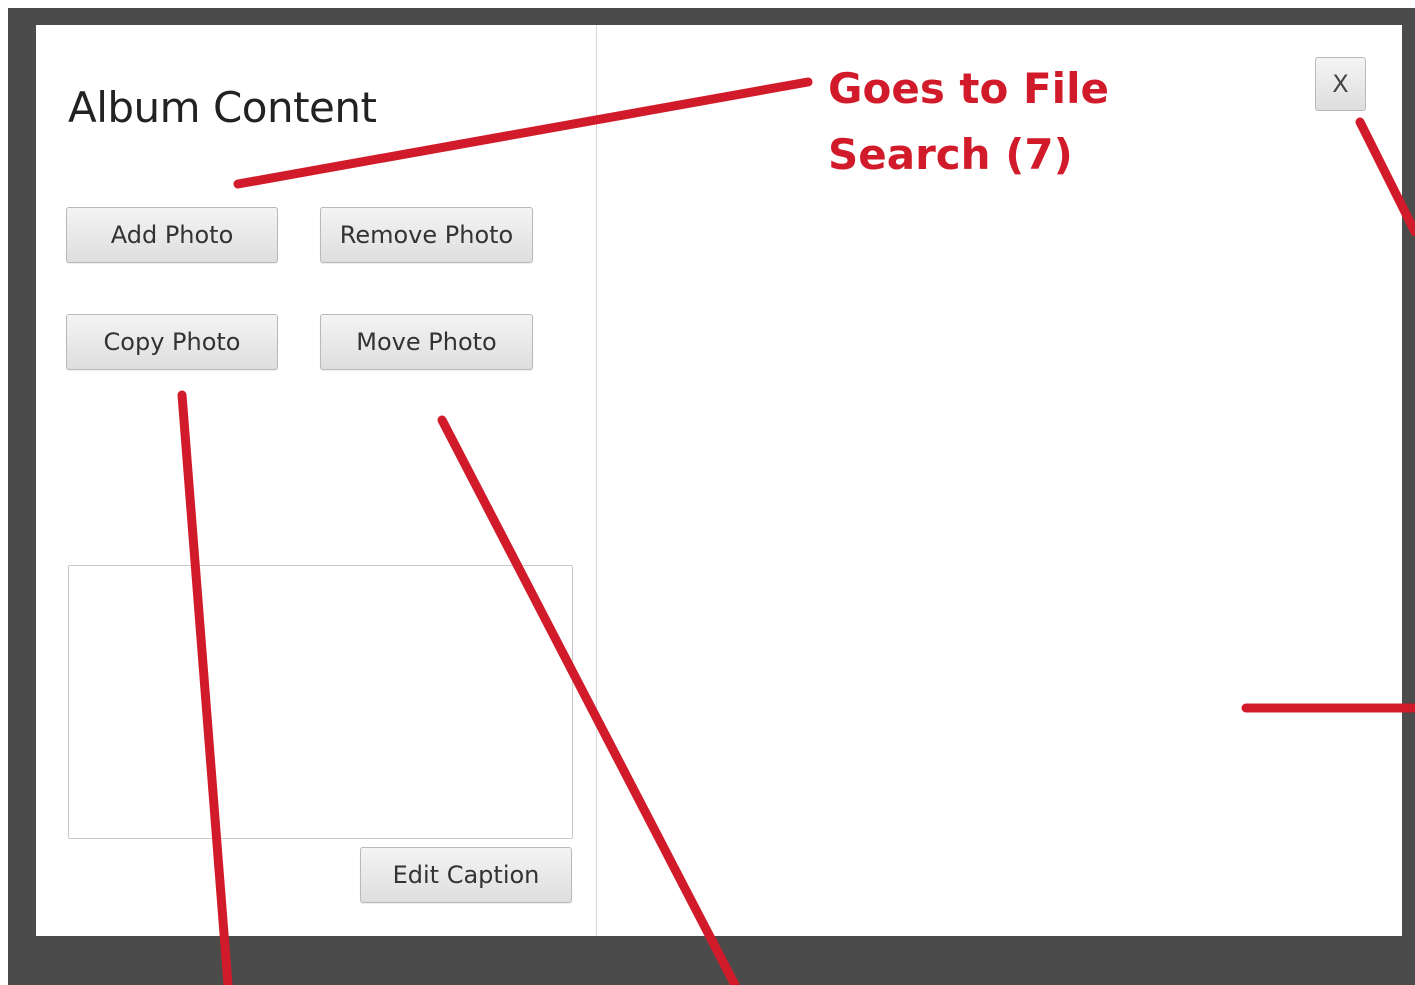 This screenshot has height=985, width=1415. What do you see at coordinates (950, 154) in the screenshot?
I see `annotation-line-2: Search (7)` at bounding box center [950, 154].